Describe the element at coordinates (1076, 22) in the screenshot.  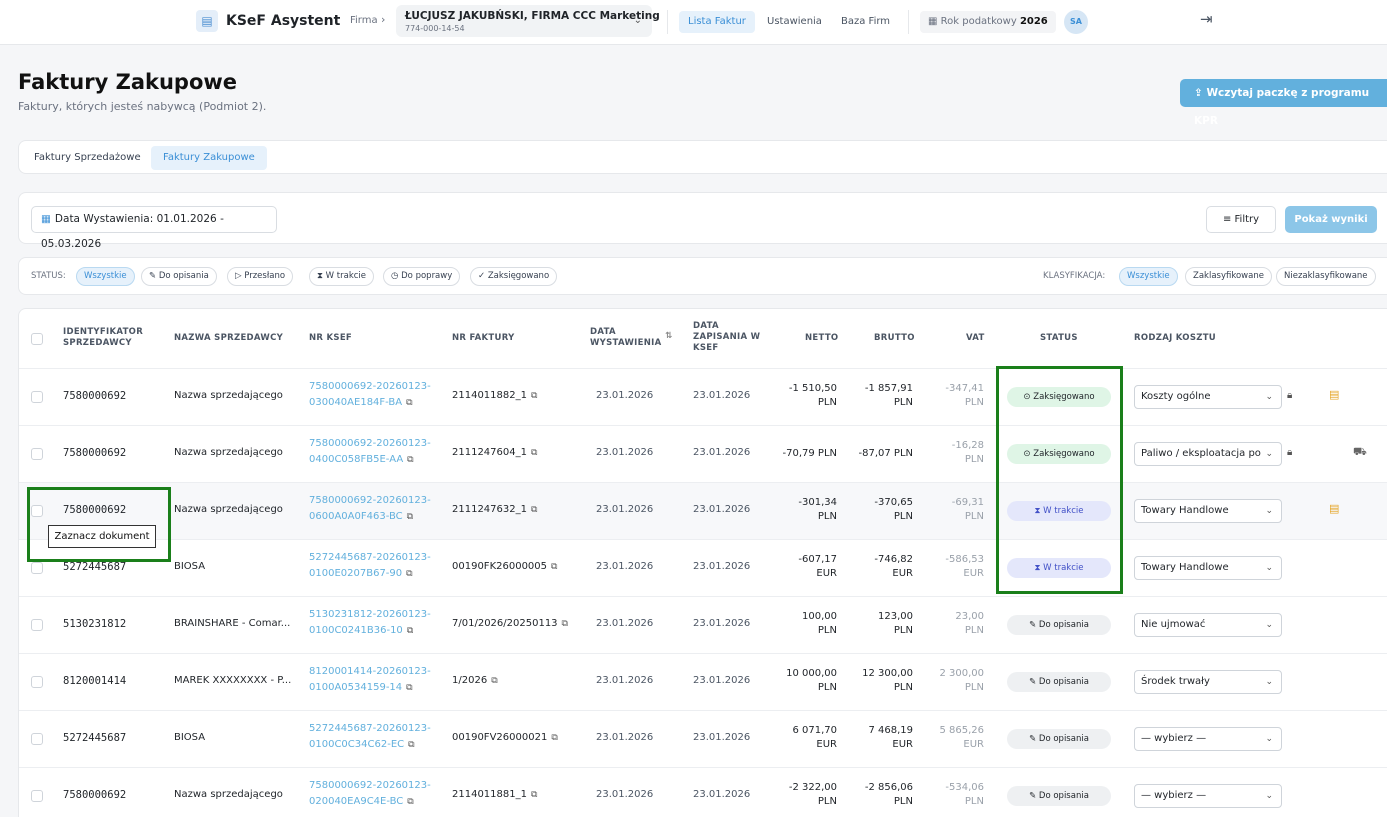
I see `avatar: SA` at that location.